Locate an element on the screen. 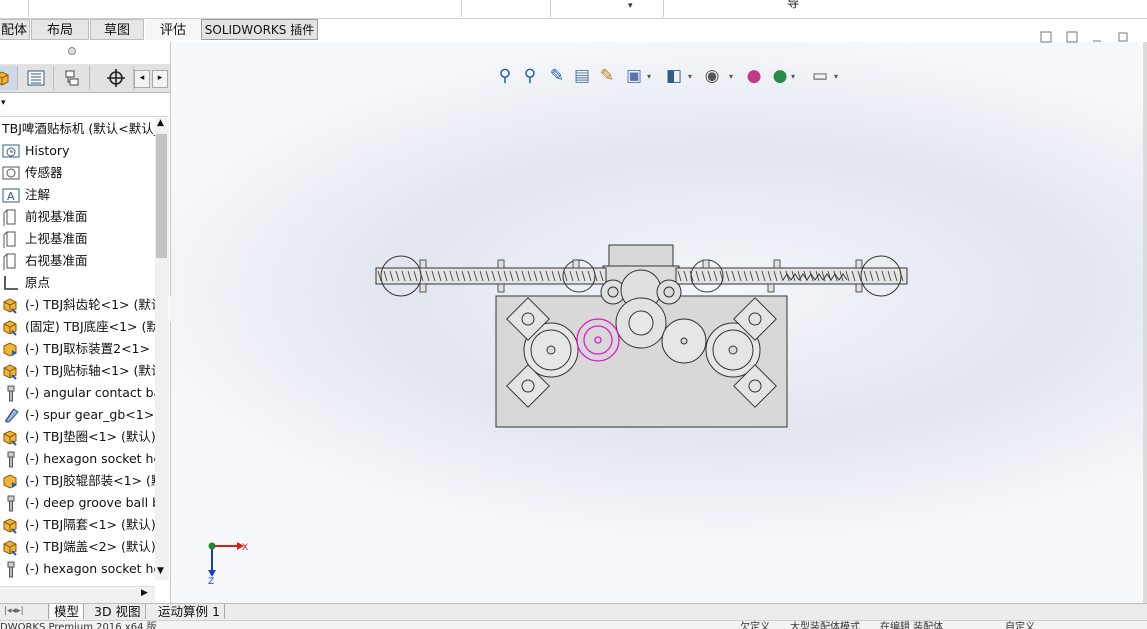 This screenshot has width=1147, height=629. tree-item-label: (固定) TBJ底座<1> (默认 is located at coordinates (90, 326).